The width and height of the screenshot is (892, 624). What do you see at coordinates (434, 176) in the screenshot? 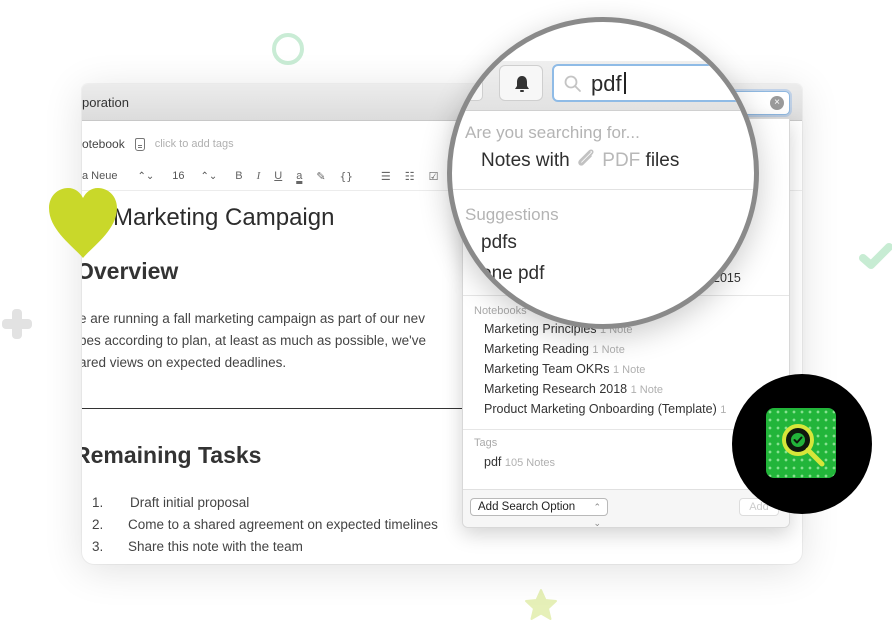
I see `checkbox-list-icon: ☑` at bounding box center [434, 176].